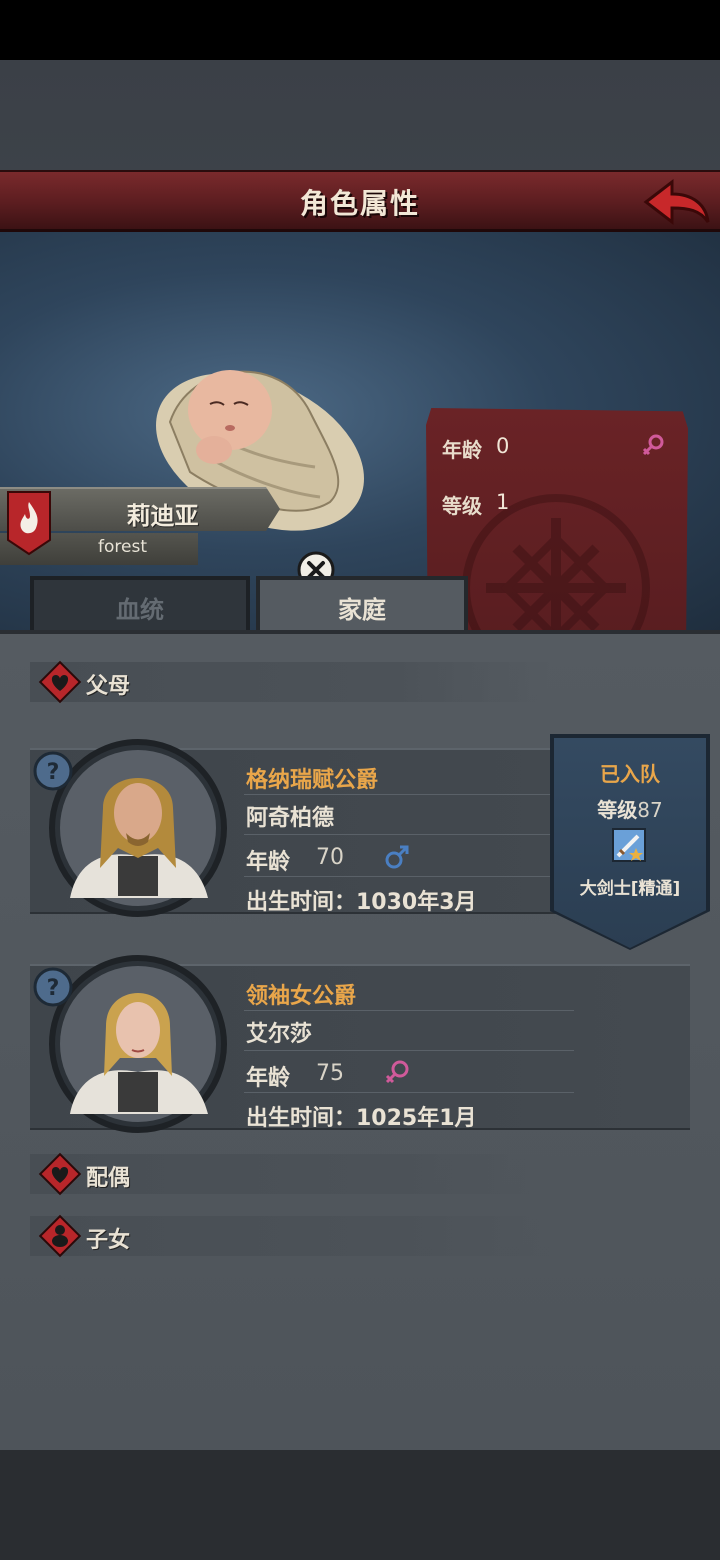  Describe the element at coordinates (312, 780) in the screenshot. I see `father-title: 格纳瑞赋公爵` at that location.